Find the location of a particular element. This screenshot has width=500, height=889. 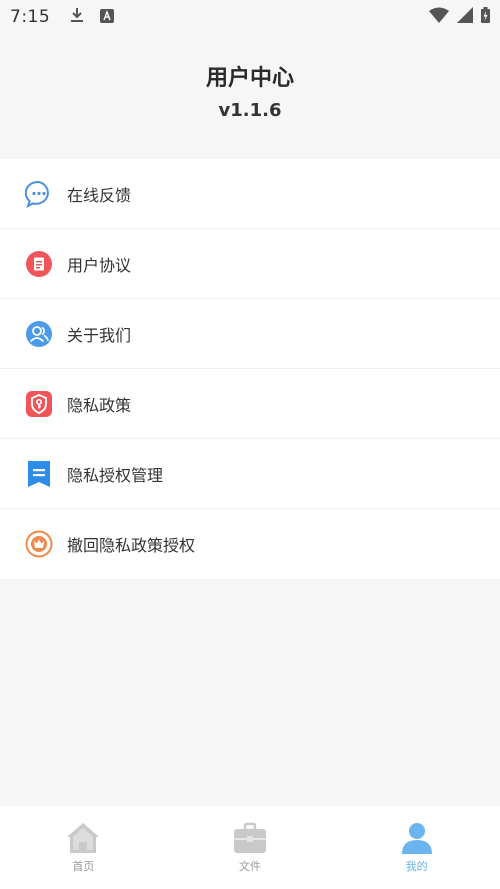

page-title: 用户中心 is located at coordinates (249, 78).